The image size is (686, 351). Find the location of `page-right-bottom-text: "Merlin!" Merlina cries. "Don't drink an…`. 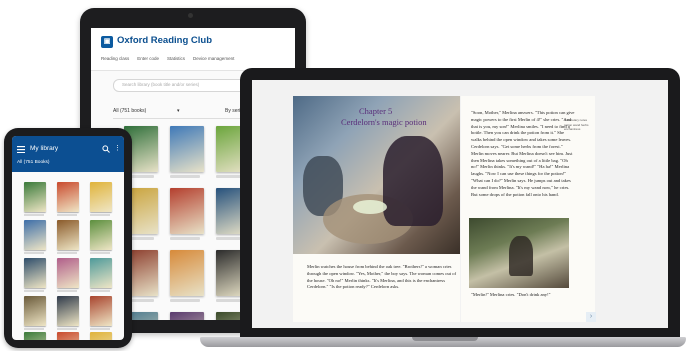

page-right-bottom-text: "Merlin!" Merlina cries. "Don't drink an… is located at coordinates (511, 294).